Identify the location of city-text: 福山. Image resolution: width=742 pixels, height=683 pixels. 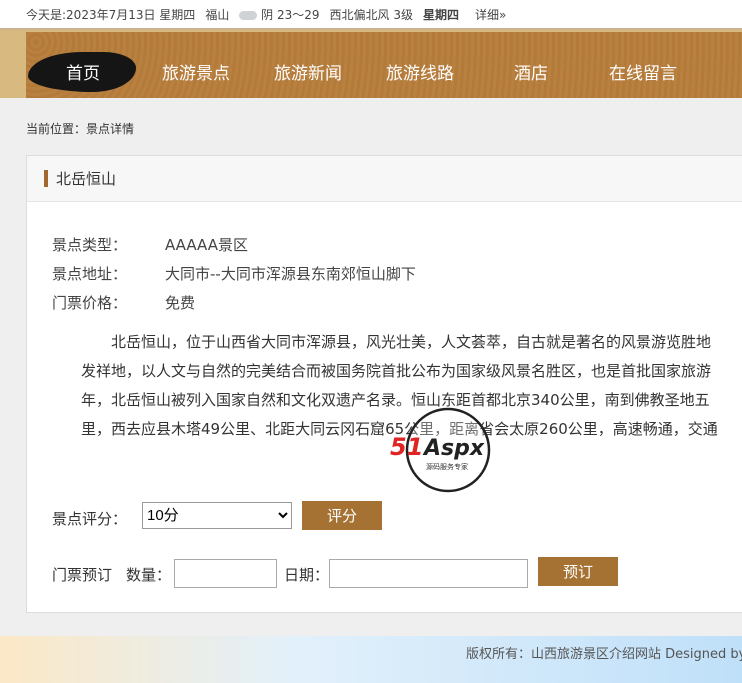
(217, 14).